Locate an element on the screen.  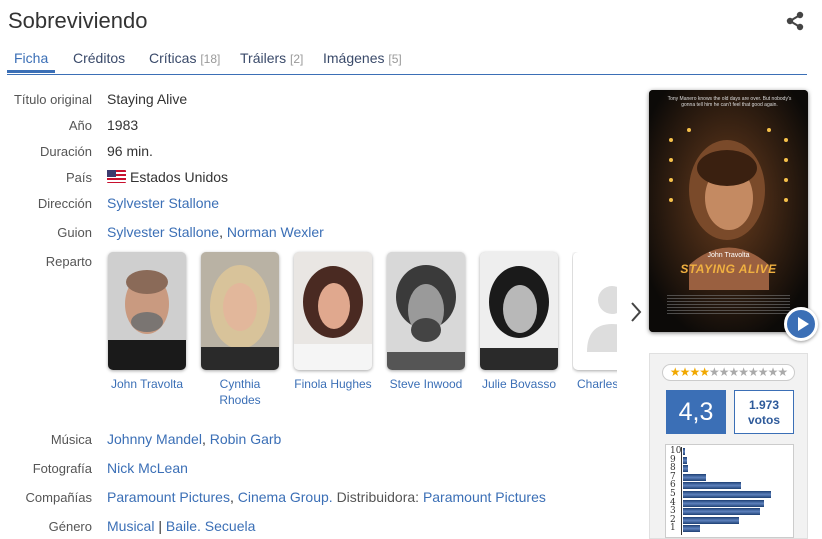
play-trailer-button is located at coordinates (801, 324).